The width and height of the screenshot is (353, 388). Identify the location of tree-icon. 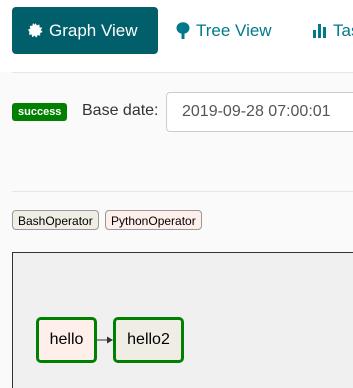
(183, 30).